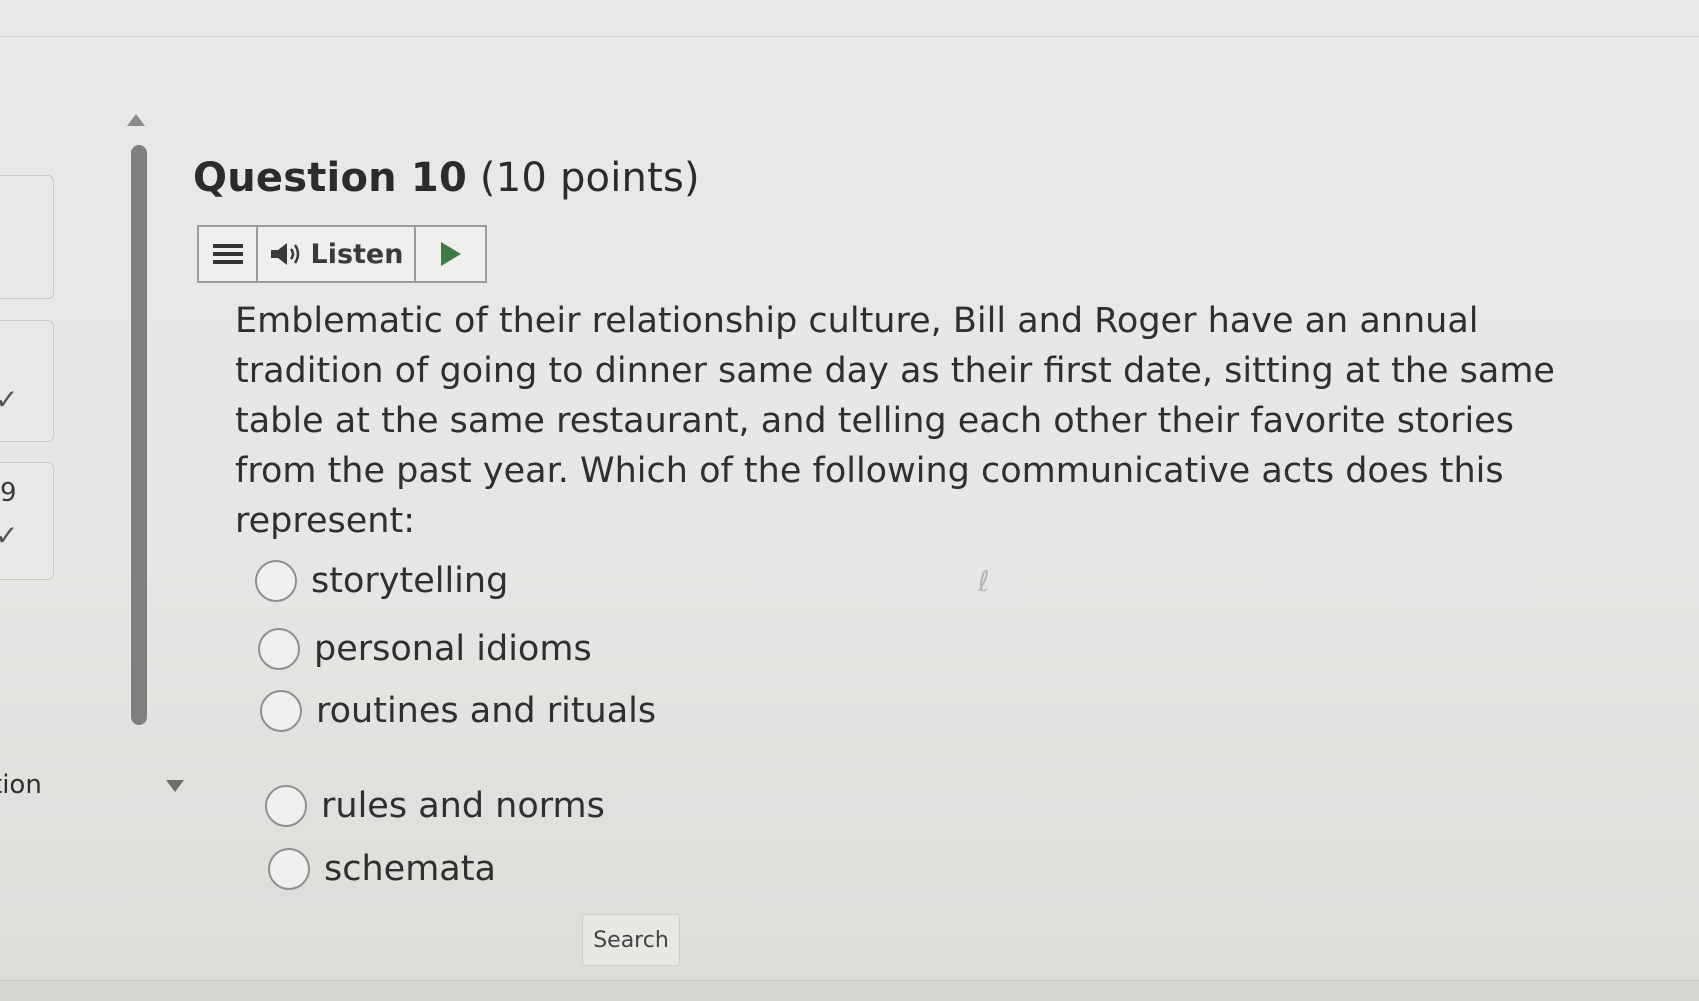  What do you see at coordinates (8, 493) in the screenshot?
I see `nav-question-number: 9` at bounding box center [8, 493].